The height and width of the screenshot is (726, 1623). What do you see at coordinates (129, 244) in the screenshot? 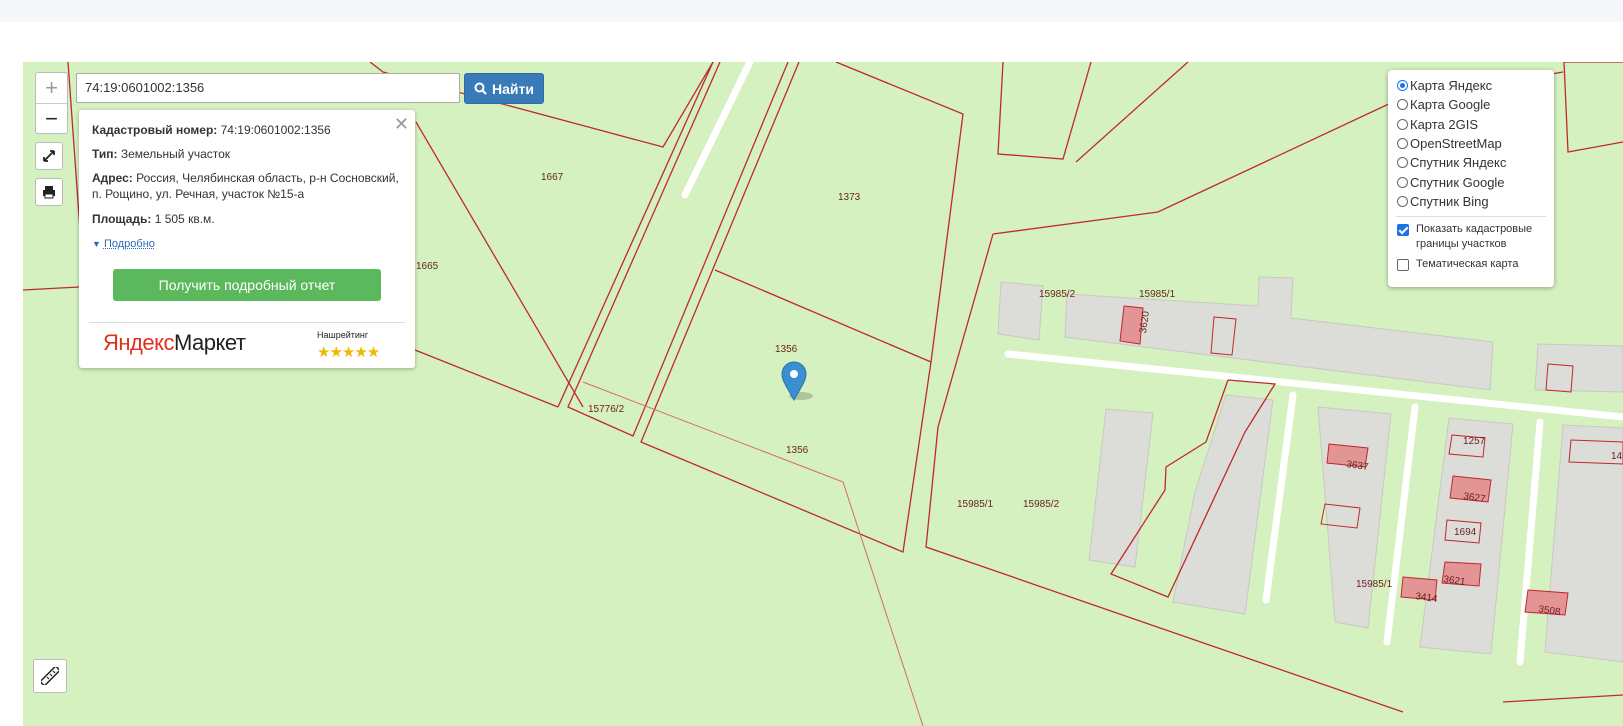
I see `details-label: Подробно` at bounding box center [129, 244].